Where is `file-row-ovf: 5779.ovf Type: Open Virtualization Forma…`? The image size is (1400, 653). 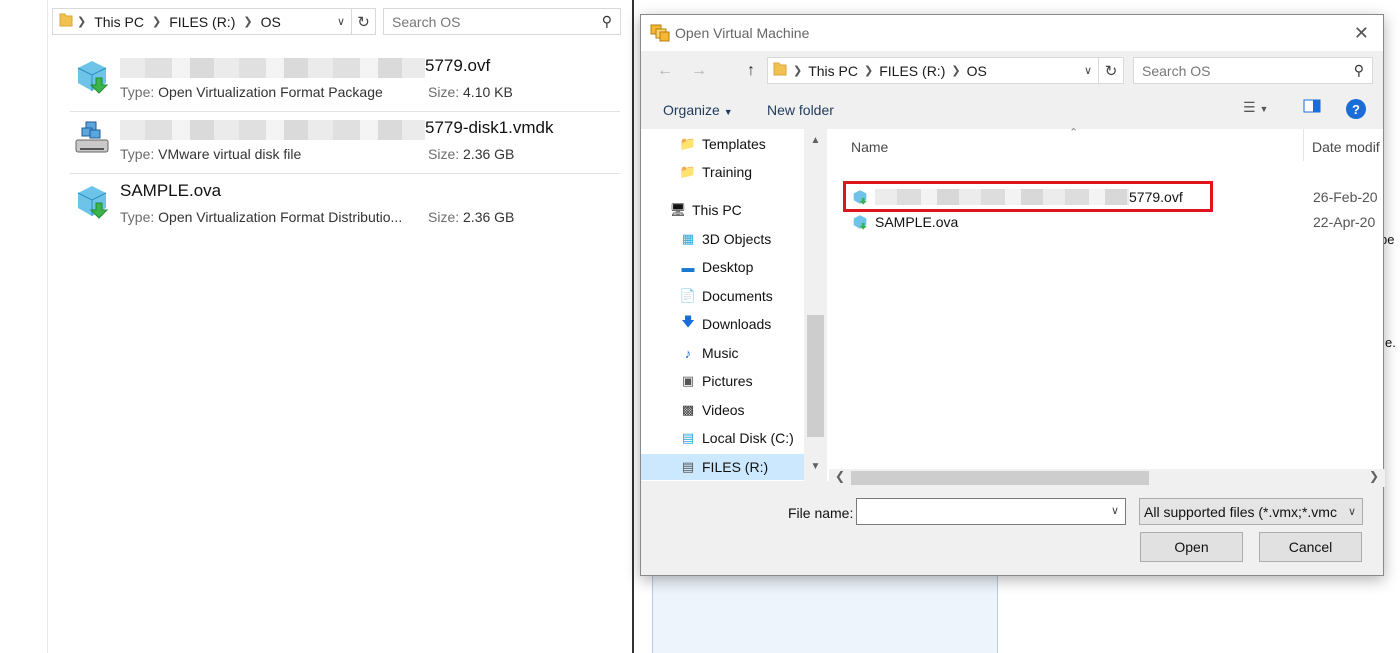
file-row-ovf: 5779.ovf Type: Open Virtualization Forma… is located at coordinates (345, 81).